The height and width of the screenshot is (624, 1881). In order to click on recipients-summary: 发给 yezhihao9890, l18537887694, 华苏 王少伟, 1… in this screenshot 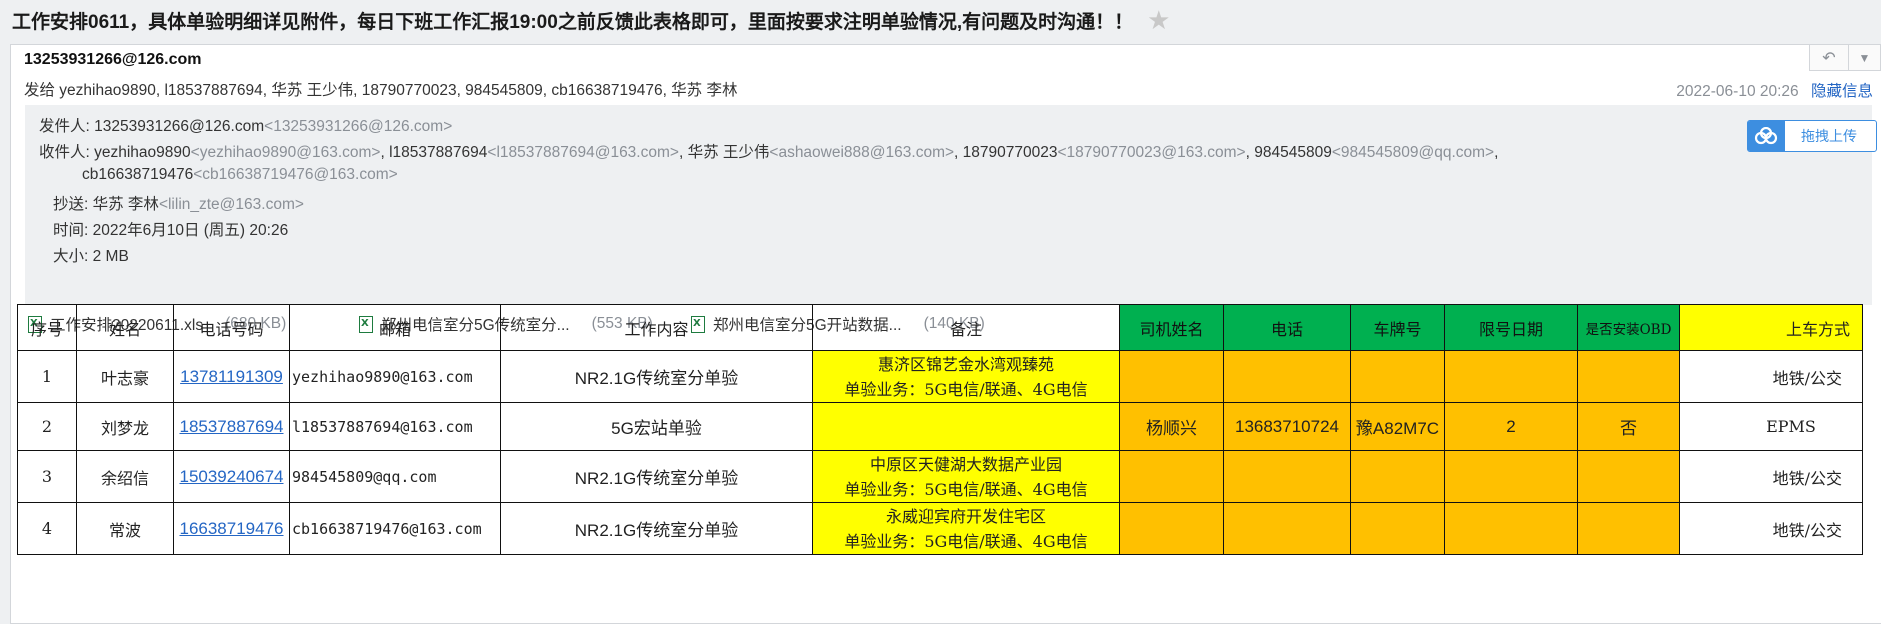, I will do `click(381, 90)`.